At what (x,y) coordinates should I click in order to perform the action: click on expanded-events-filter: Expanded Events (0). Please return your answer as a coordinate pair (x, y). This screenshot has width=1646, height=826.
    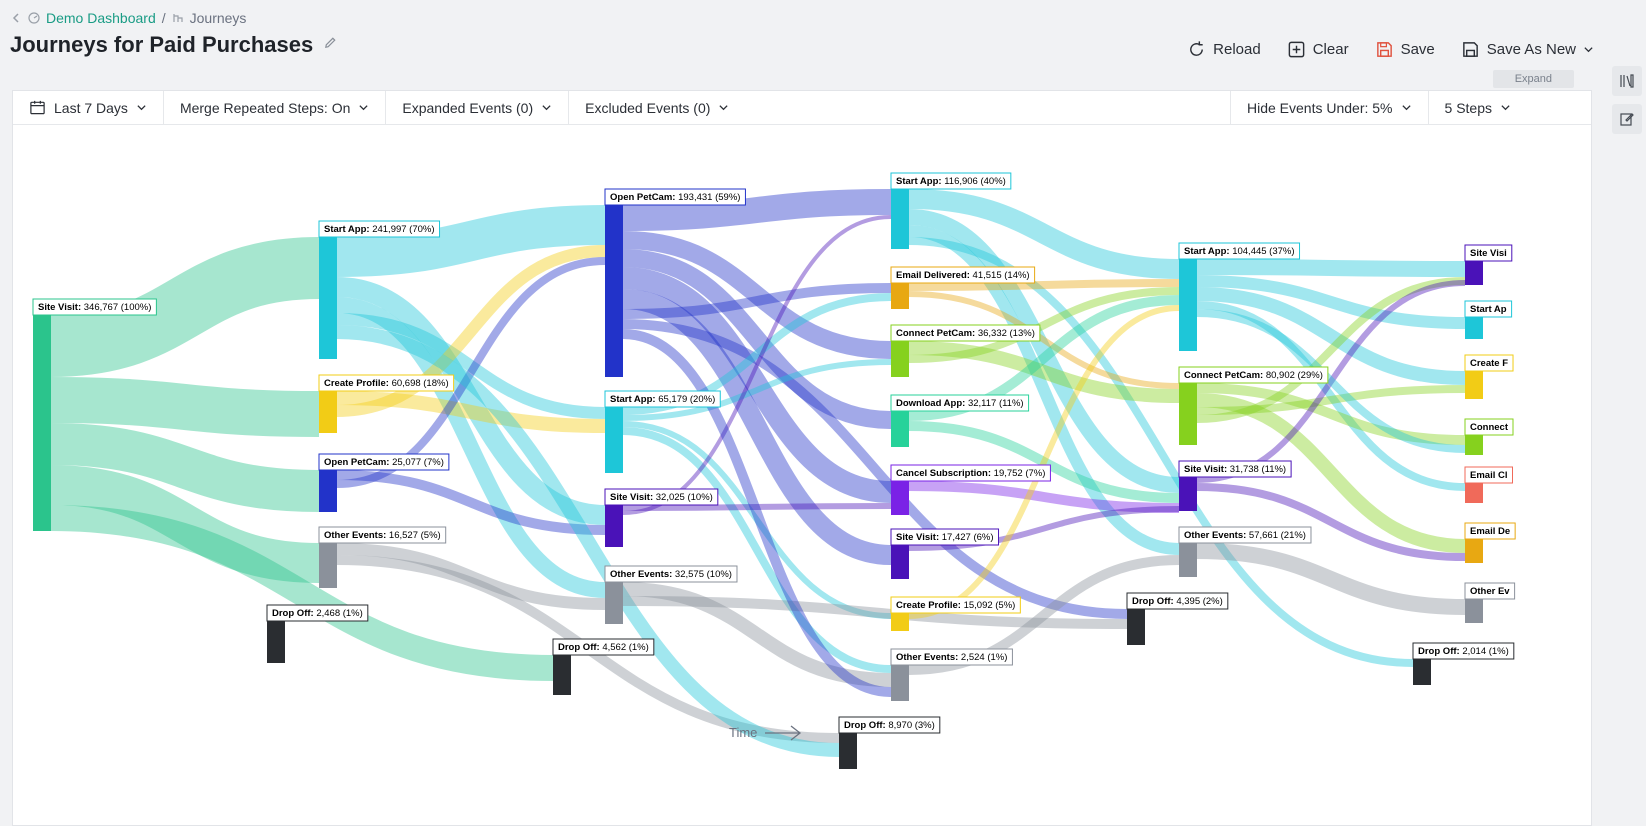
    Looking at the image, I should click on (478, 107).